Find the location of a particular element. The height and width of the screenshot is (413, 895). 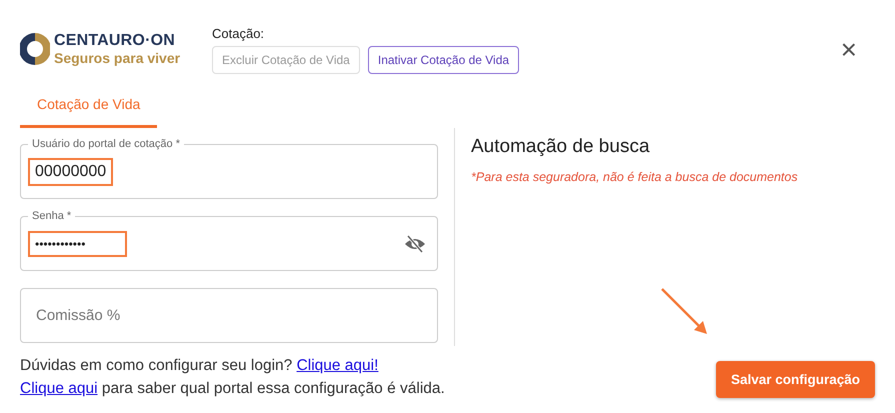

cotacao-button: Inativar Cotação de Vida is located at coordinates (444, 60).